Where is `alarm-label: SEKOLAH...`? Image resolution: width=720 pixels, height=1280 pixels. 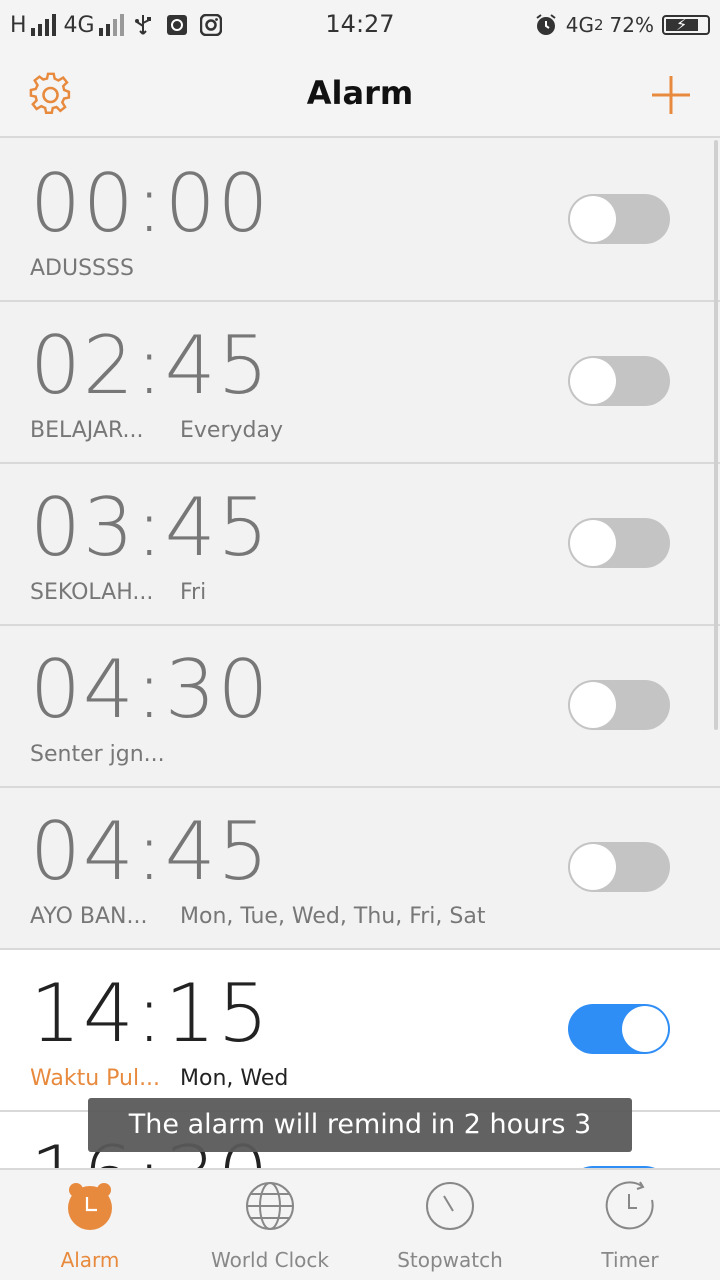 alarm-label: SEKOLAH... is located at coordinates (92, 592).